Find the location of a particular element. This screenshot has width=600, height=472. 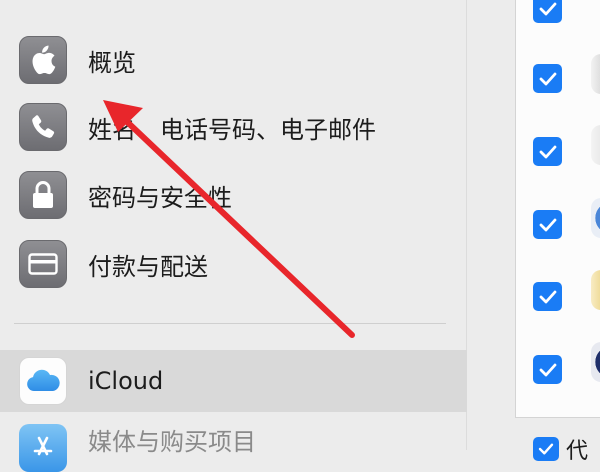

sidebar-item-payment-shipping: 付款与配送 is located at coordinates (233, 264).